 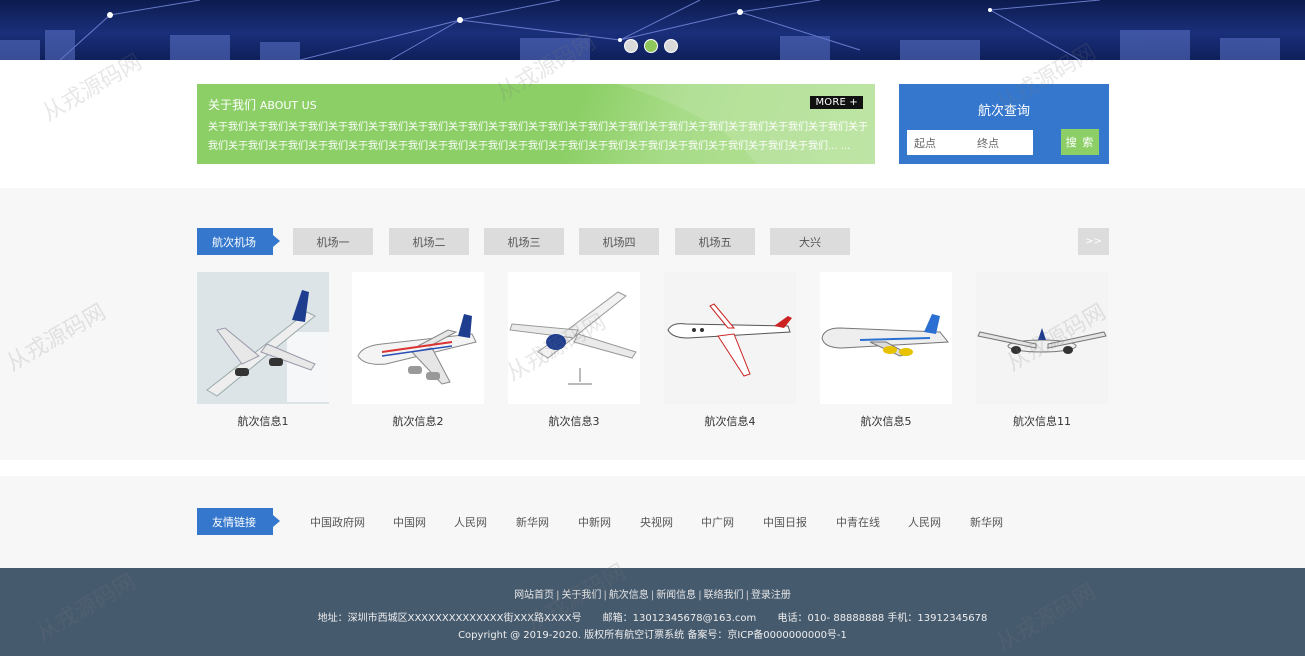 What do you see at coordinates (581, 595) in the screenshot?
I see `footer-link-about: 关于我们` at bounding box center [581, 595].